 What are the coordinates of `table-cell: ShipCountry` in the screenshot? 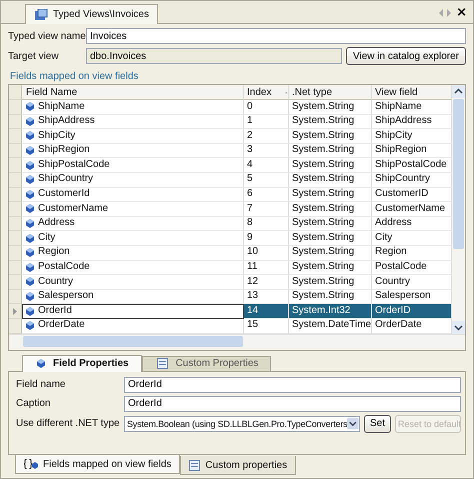 It's located at (133, 180).